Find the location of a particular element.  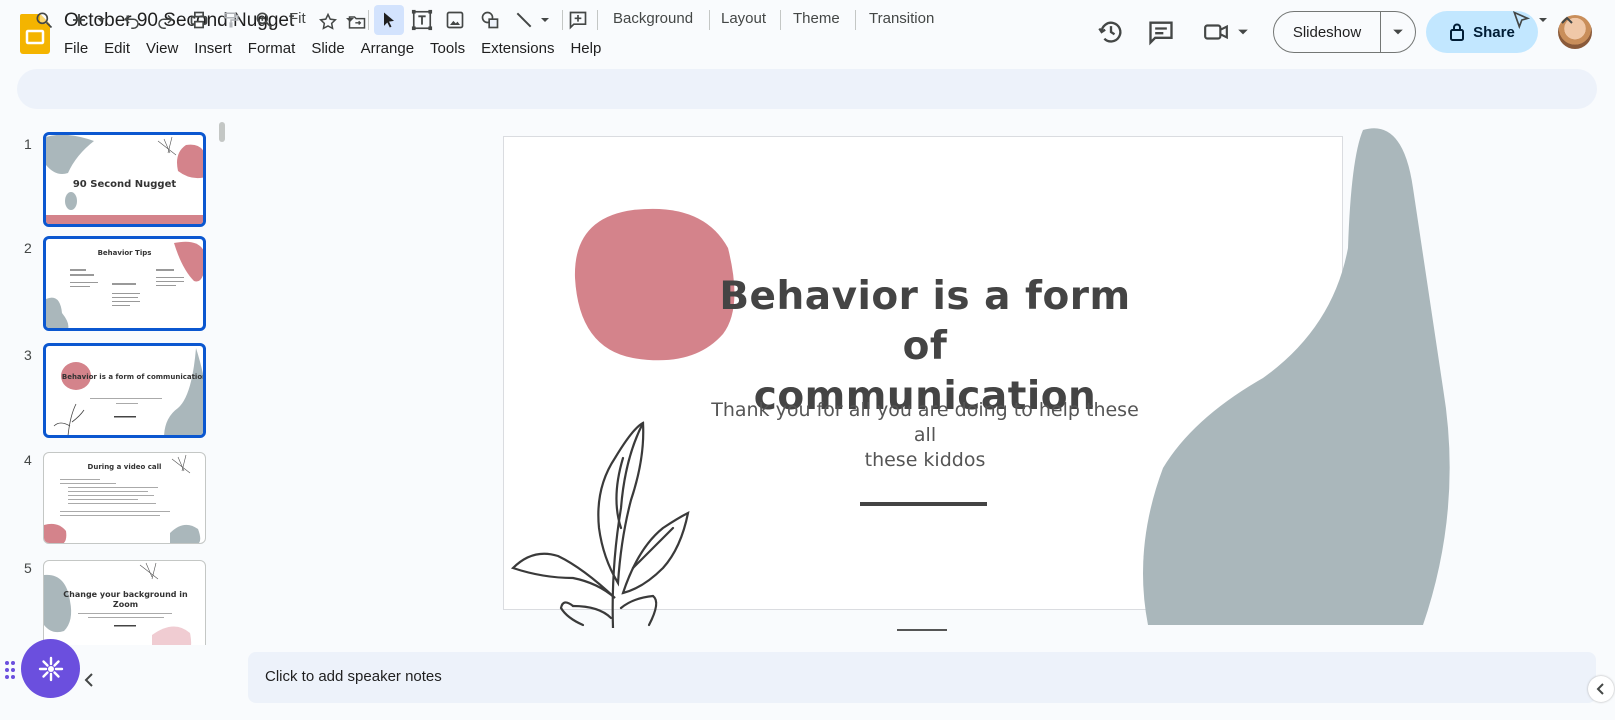

thumb-title: Behavior is a form of communication is located at coordinates (133, 377).